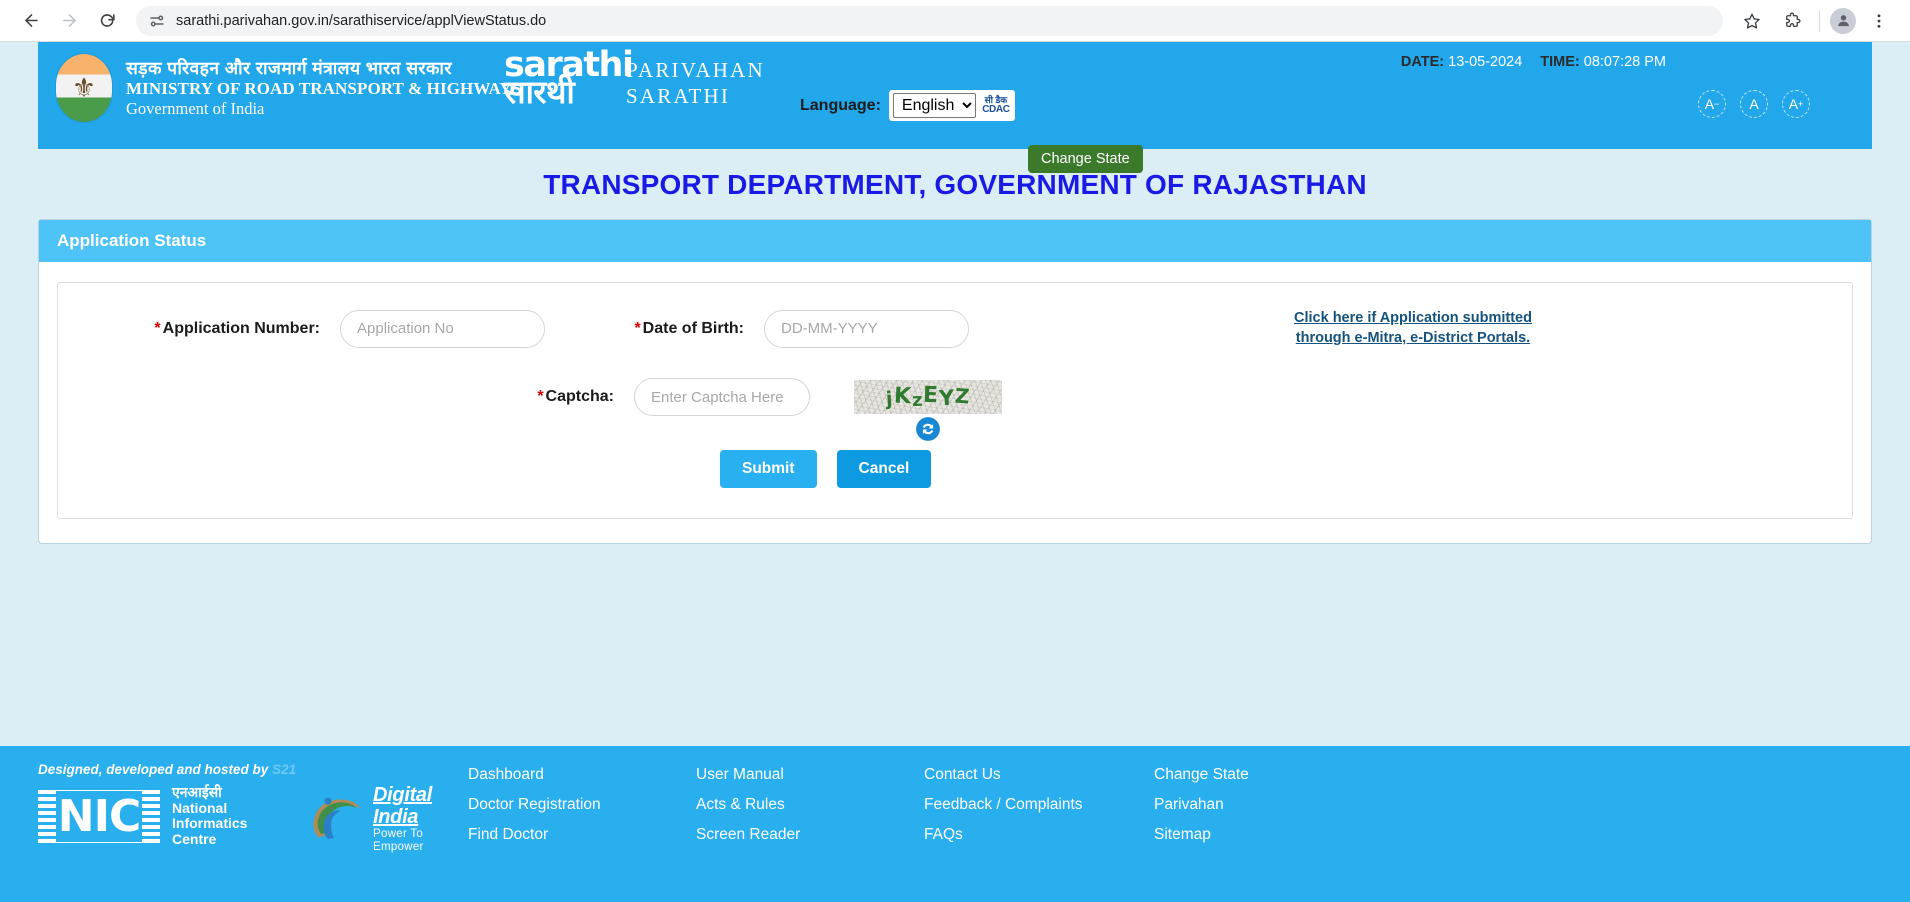  What do you see at coordinates (955, 241) in the screenshot?
I see `card-header-title: Application Status` at bounding box center [955, 241].